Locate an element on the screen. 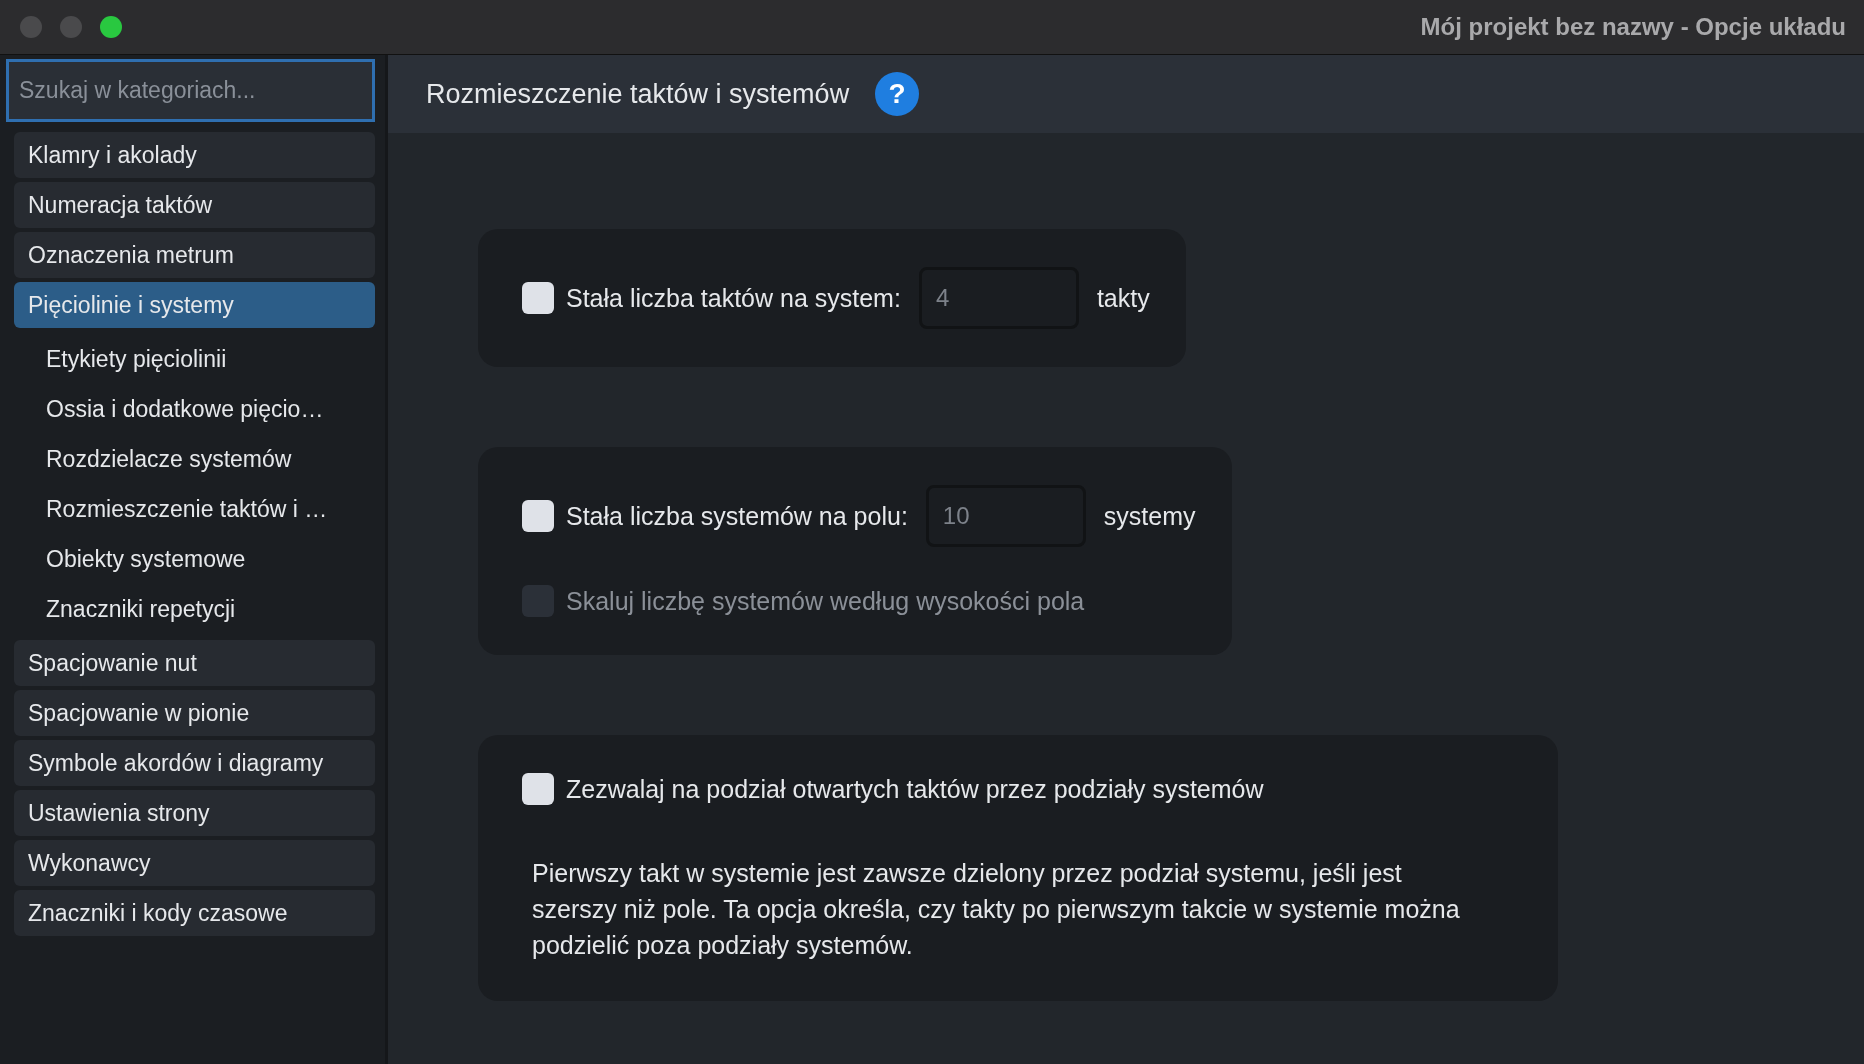  description-text: Pierwszy takt w systemie jest zawsze dzielony przez podział systemu, jeśli jest szerszy niż pole. Ta opcja określa, czy takty po pierwszym takcie w systemie można podzielić poza podziały systemów. is located at coordinates (996, 909).